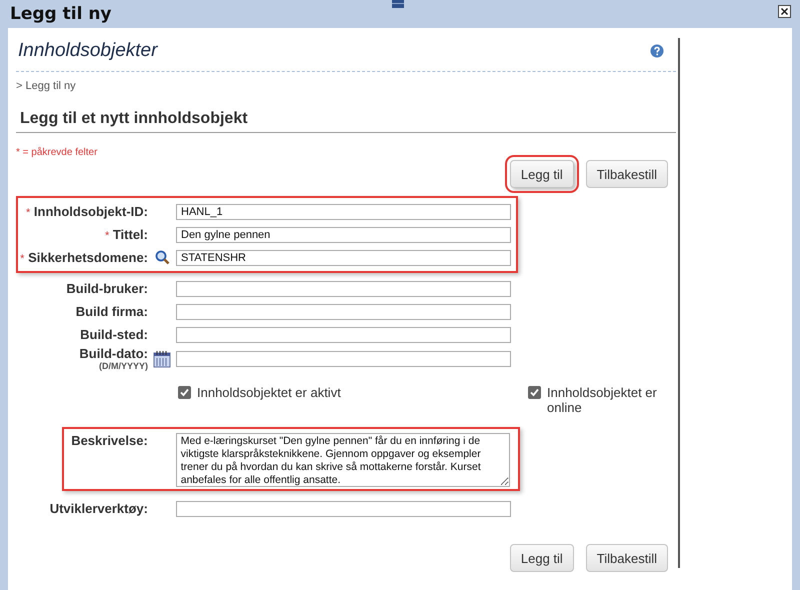 Image resolution: width=800 pixels, height=590 pixels. Describe the element at coordinates (61, 14) in the screenshot. I see `window-title: Legg til ny` at that location.